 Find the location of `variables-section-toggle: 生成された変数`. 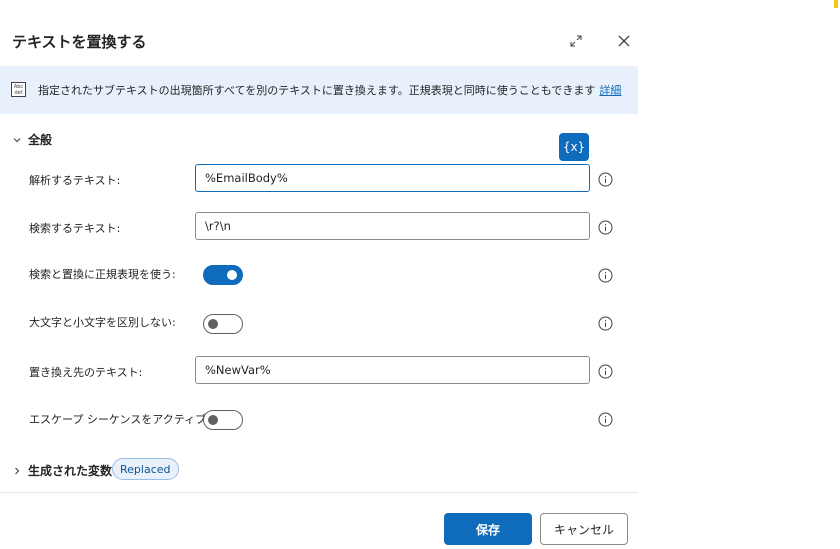

variables-section-toggle: 生成された変数 is located at coordinates (62, 470).